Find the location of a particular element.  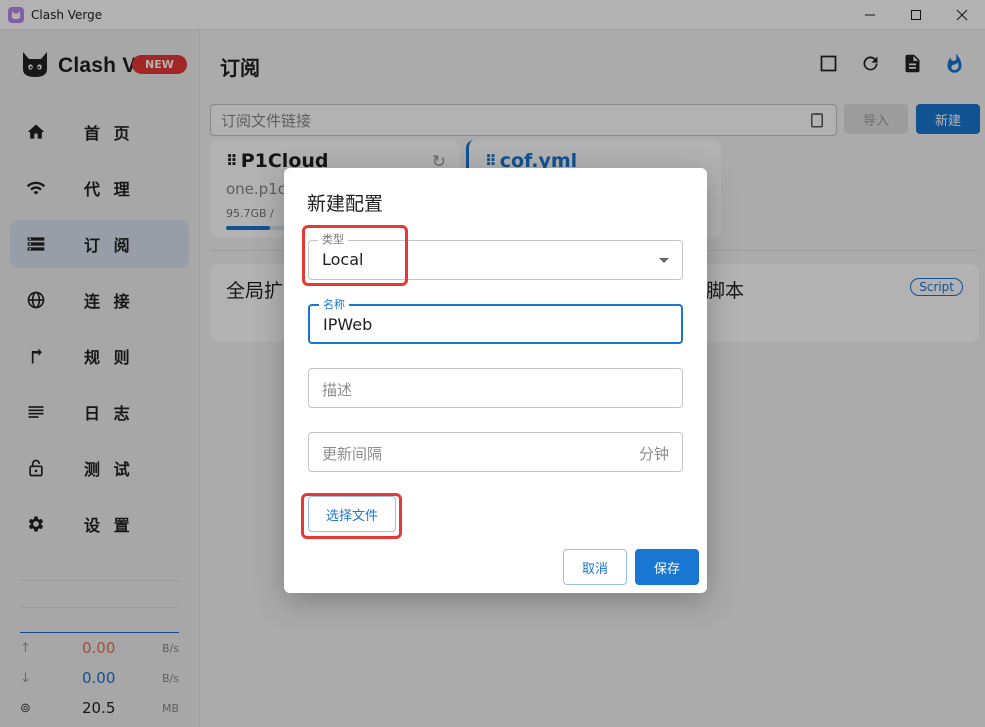

dialog-title: 新建配置 is located at coordinates (345, 204).